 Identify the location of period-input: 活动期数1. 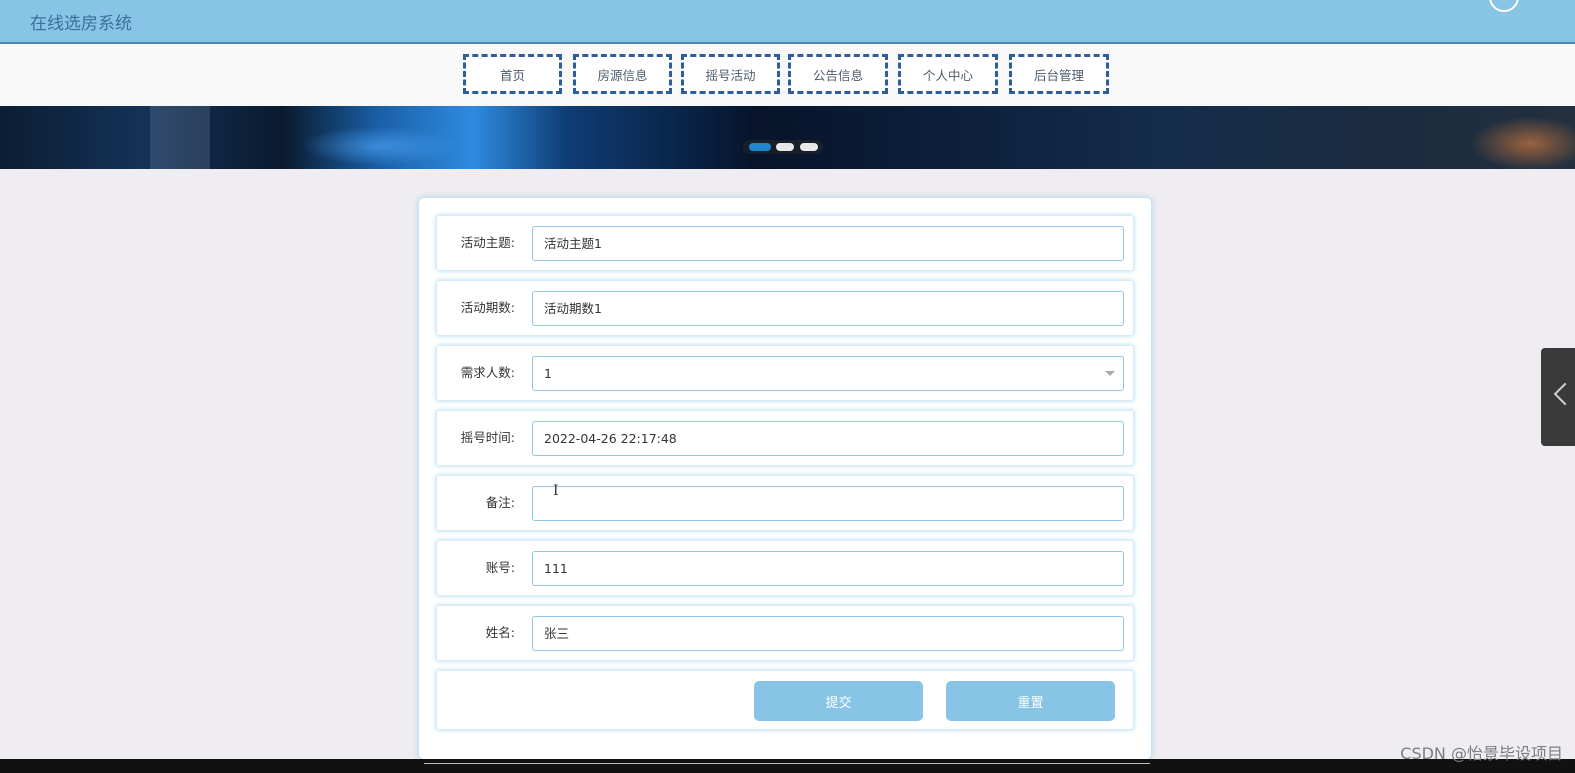
(828, 308).